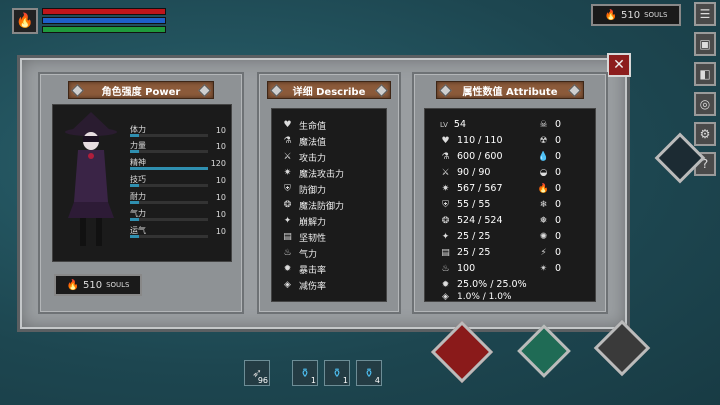 The width and height of the screenshot is (720, 405). What do you see at coordinates (444, 124) in the screenshot?
I see `level-tag: LV` at bounding box center [444, 124].